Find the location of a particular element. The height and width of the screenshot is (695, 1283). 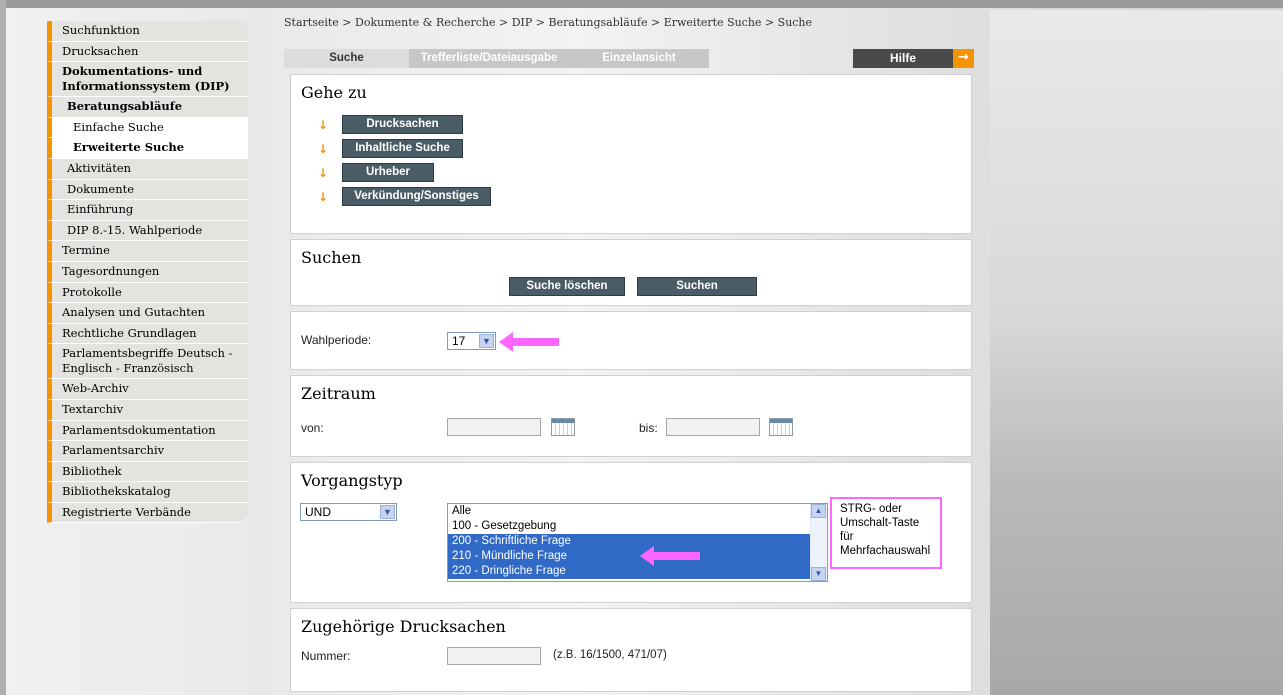

nummer-input is located at coordinates (494, 656).